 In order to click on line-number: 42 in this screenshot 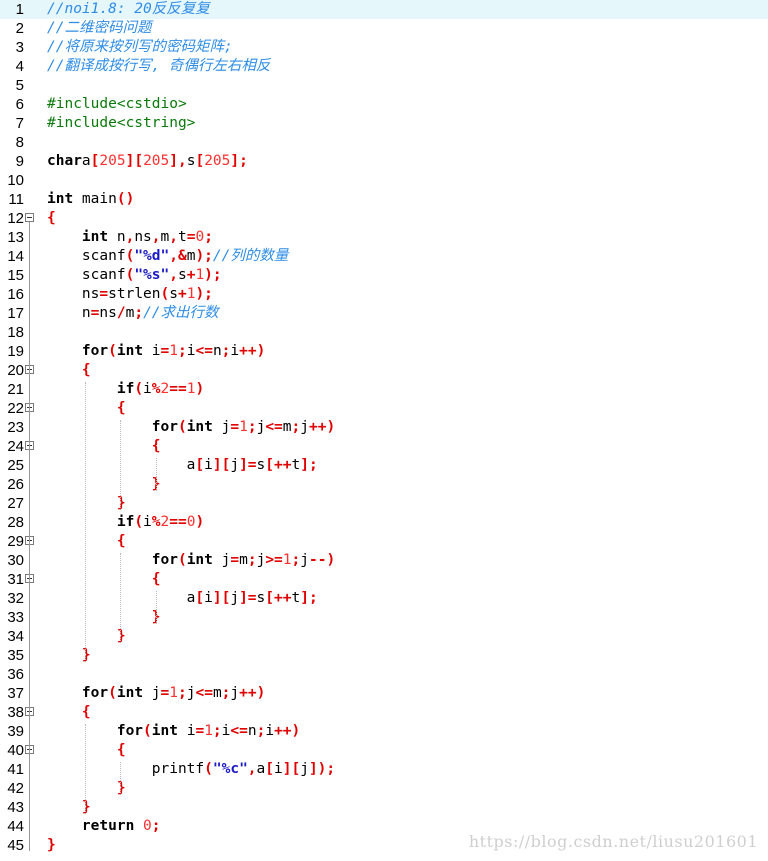, I will do `click(15, 788)`.